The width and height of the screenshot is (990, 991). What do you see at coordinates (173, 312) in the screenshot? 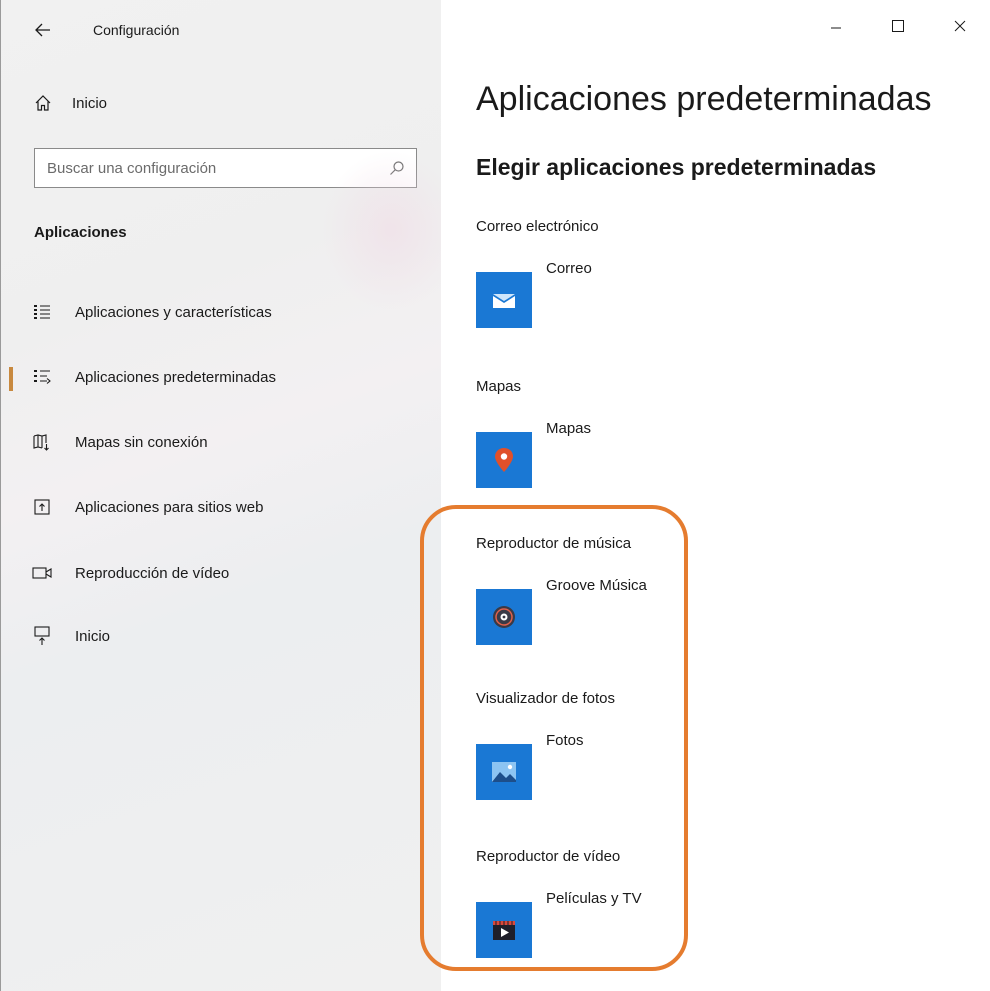
I see `sidebar-item-label: Aplicaciones y características` at bounding box center [173, 312].